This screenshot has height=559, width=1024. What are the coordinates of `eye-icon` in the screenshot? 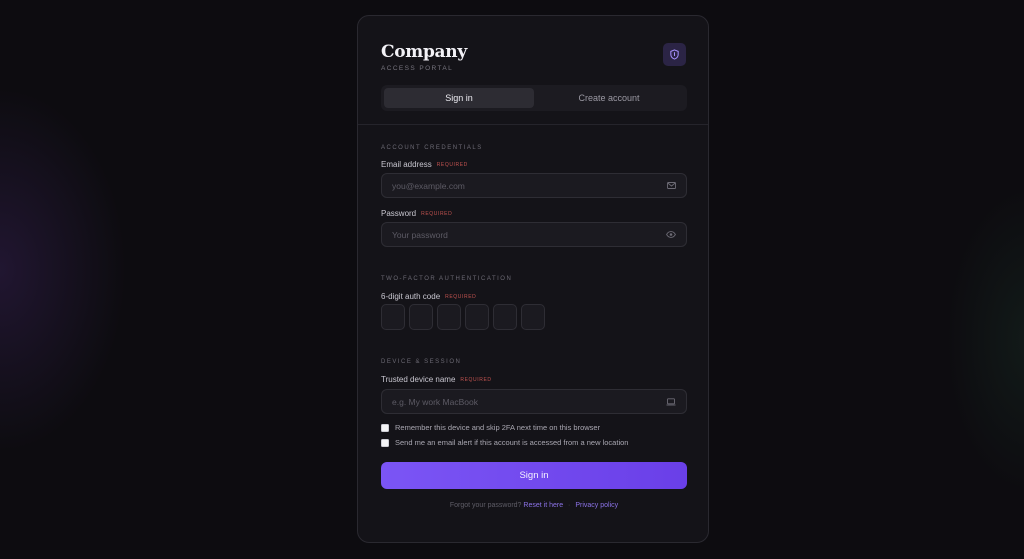 It's located at (671, 235).